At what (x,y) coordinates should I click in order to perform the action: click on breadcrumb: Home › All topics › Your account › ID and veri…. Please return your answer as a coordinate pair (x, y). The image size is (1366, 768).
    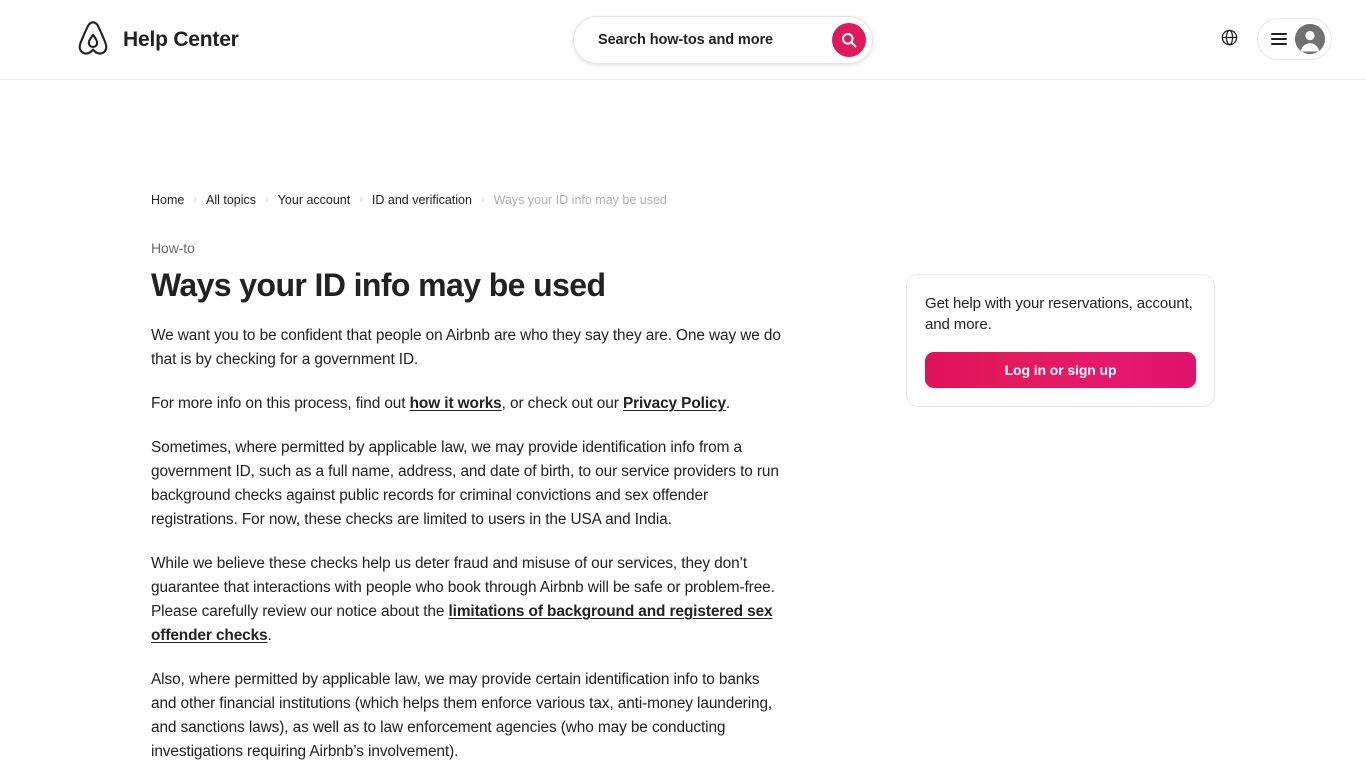
    Looking at the image, I should click on (409, 200).